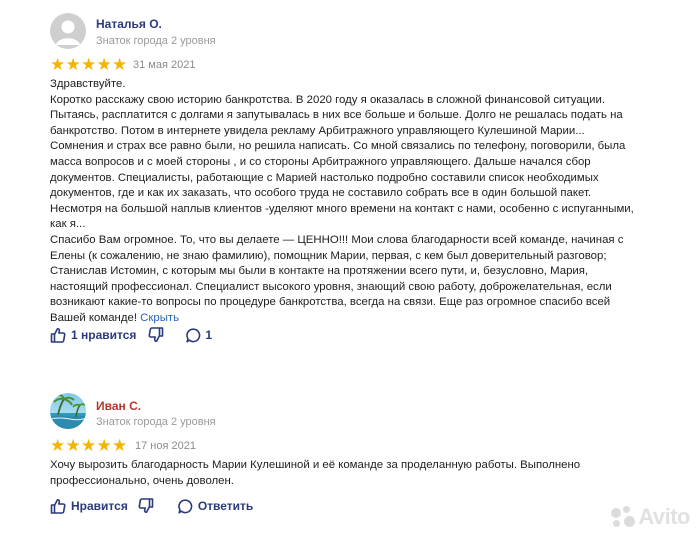 The image size is (698, 540). Describe the element at coordinates (209, 335) in the screenshot. I see `comments-count: 1` at that location.